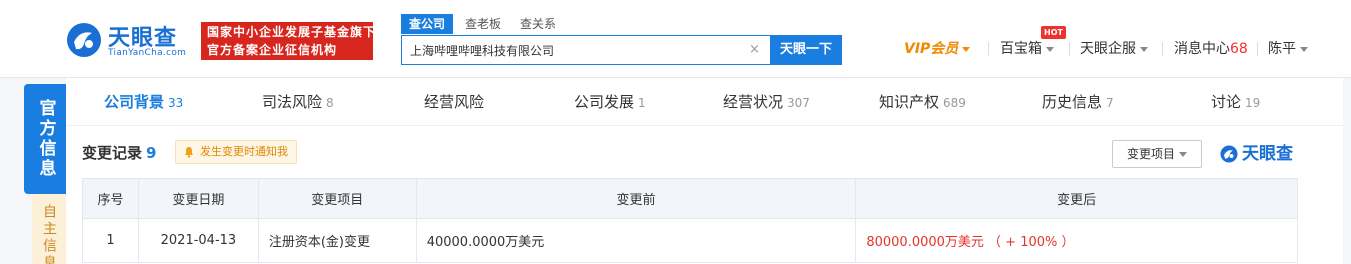  I want to click on column-header: 序号, so click(110, 198).